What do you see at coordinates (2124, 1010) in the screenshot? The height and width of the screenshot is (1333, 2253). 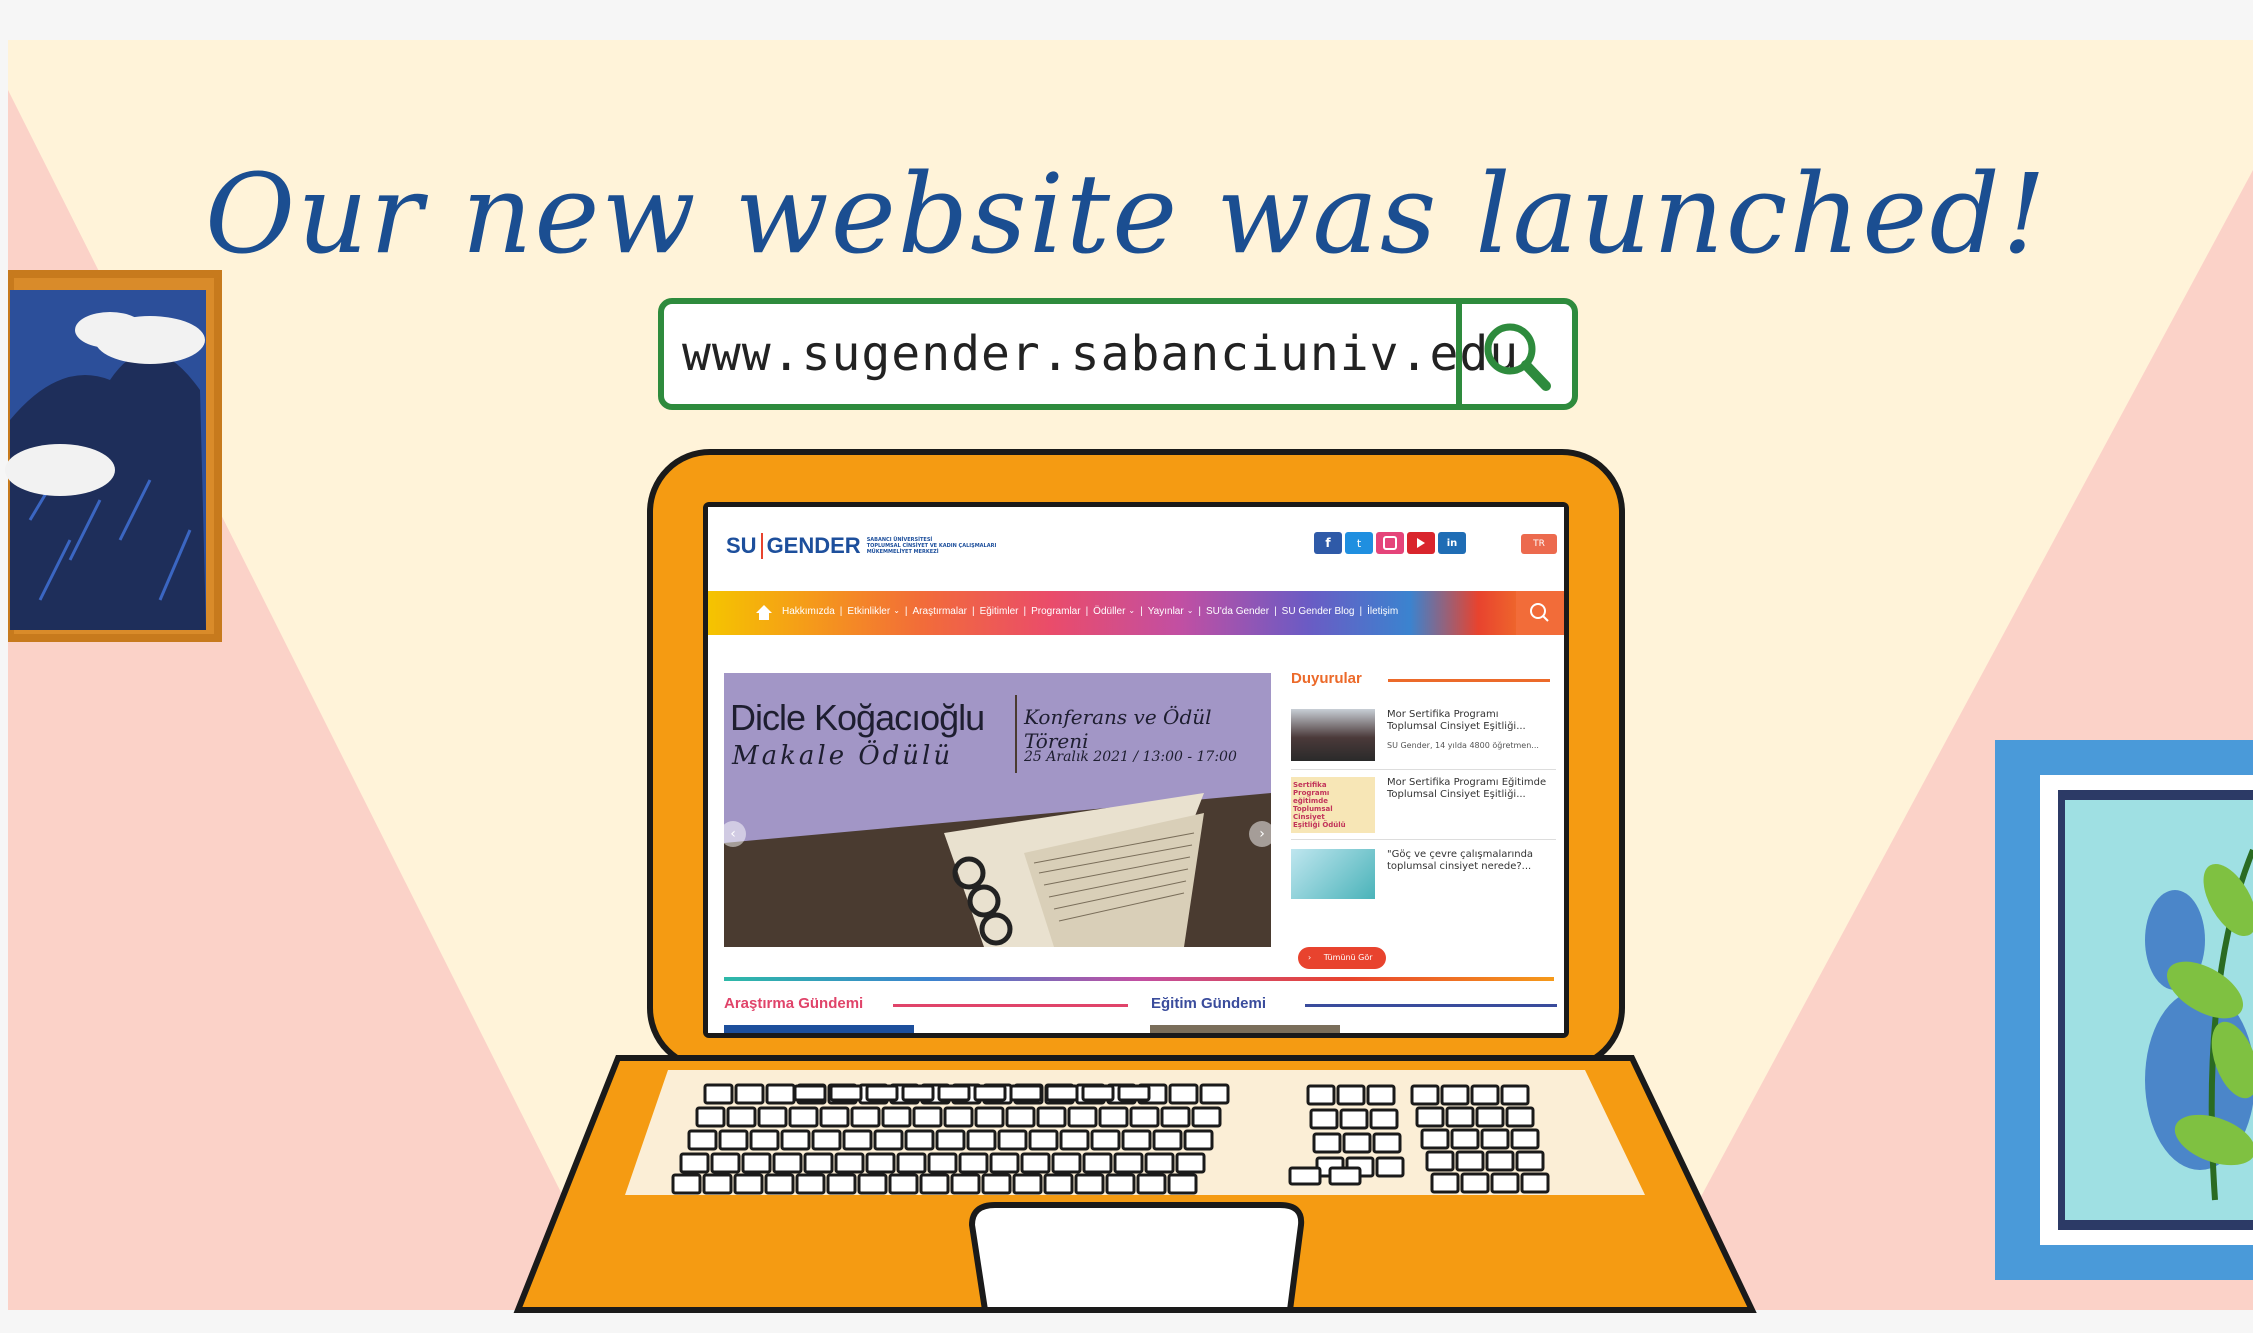 I see `painting-plant-icon` at bounding box center [2124, 1010].